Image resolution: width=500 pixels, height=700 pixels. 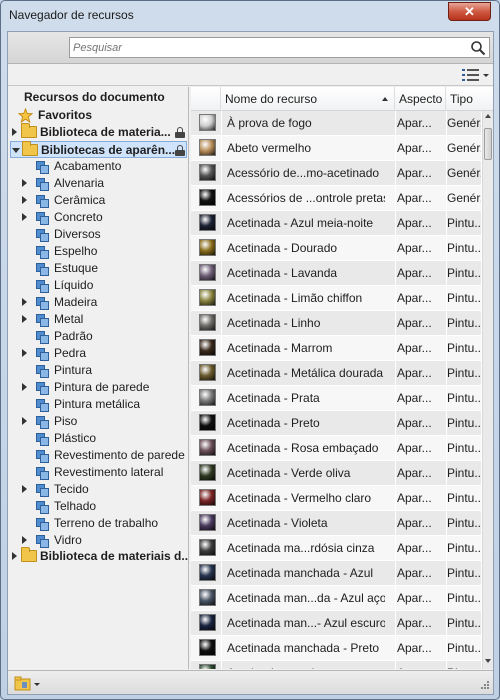 I want to click on column-header-type-label: Tipo, so click(x=461, y=99).